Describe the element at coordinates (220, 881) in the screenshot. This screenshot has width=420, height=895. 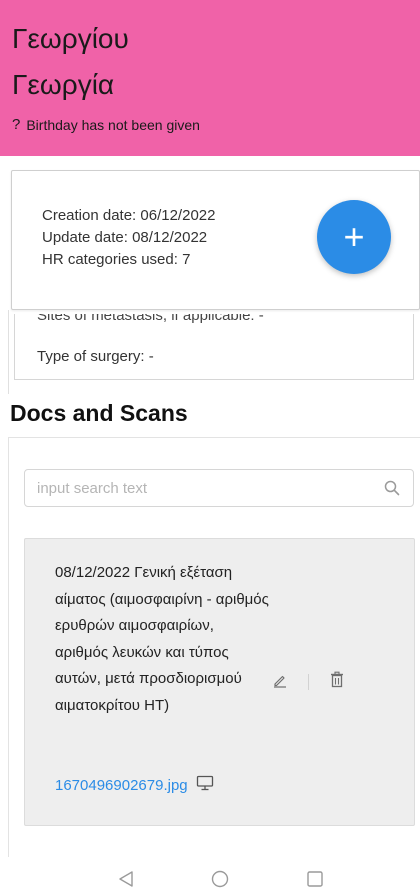
I see `circle-home-icon` at that location.